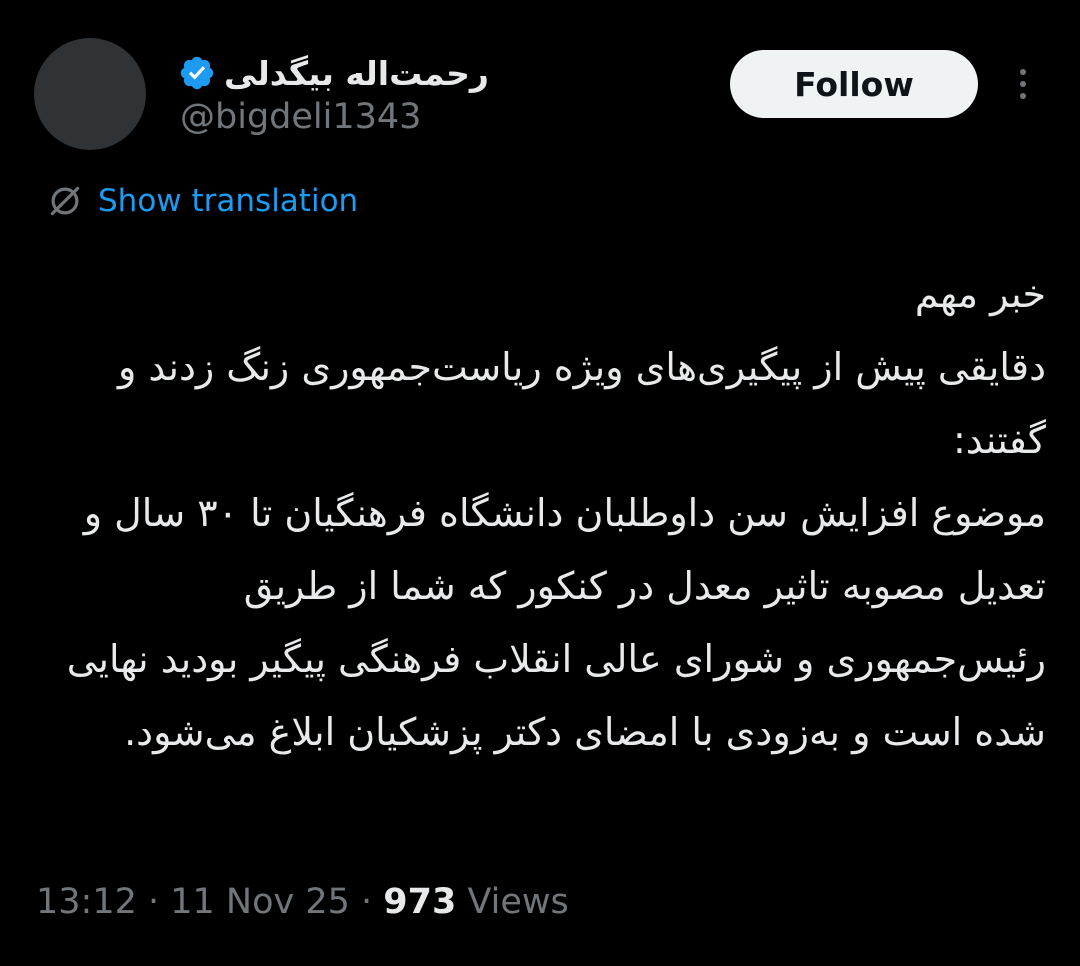 The width and height of the screenshot is (1080, 966). I want to click on avatar, so click(90, 94).